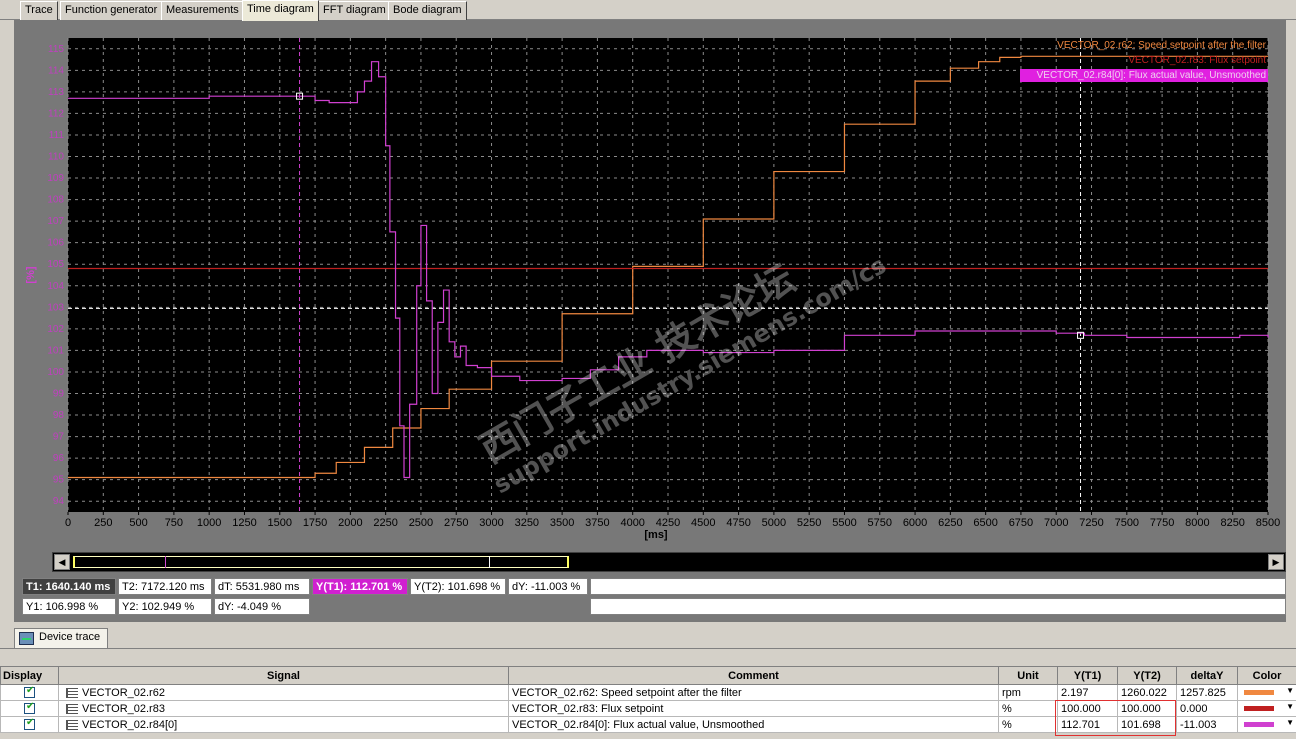  I want to click on col-comment: Comment, so click(753, 675).